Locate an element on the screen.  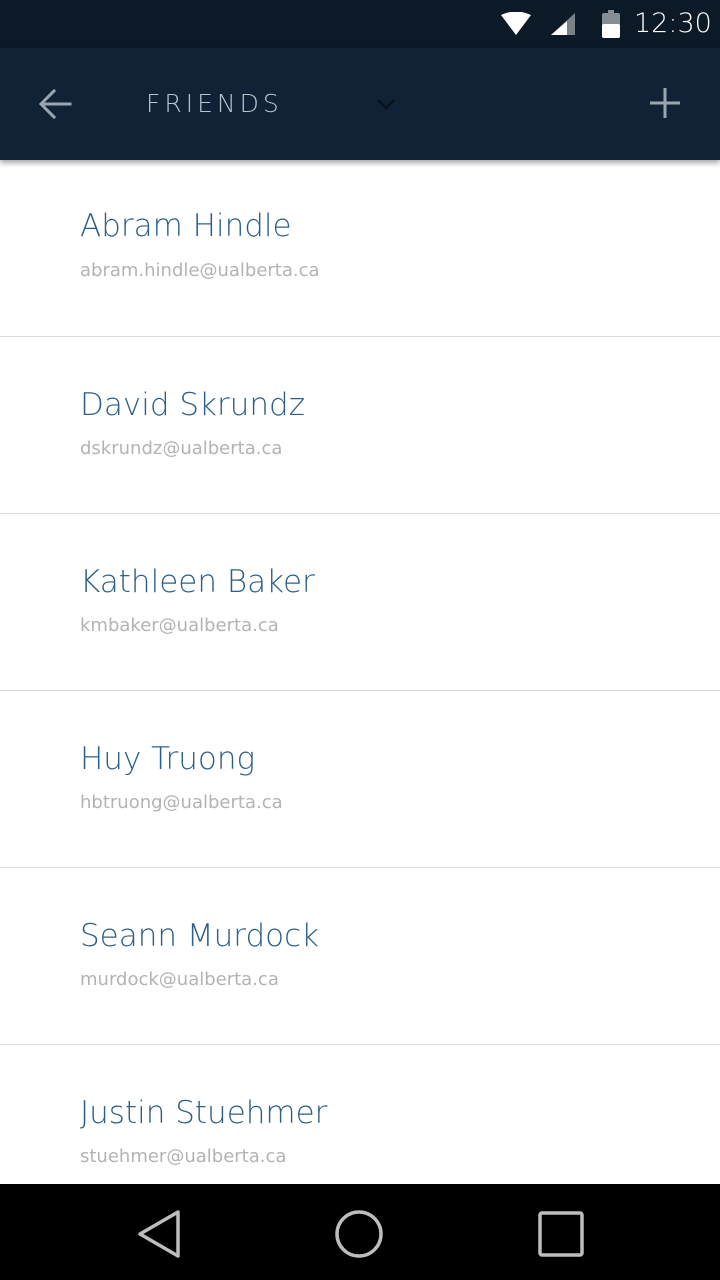
friends-dropdown: FRIENDS is located at coordinates (281, 104).